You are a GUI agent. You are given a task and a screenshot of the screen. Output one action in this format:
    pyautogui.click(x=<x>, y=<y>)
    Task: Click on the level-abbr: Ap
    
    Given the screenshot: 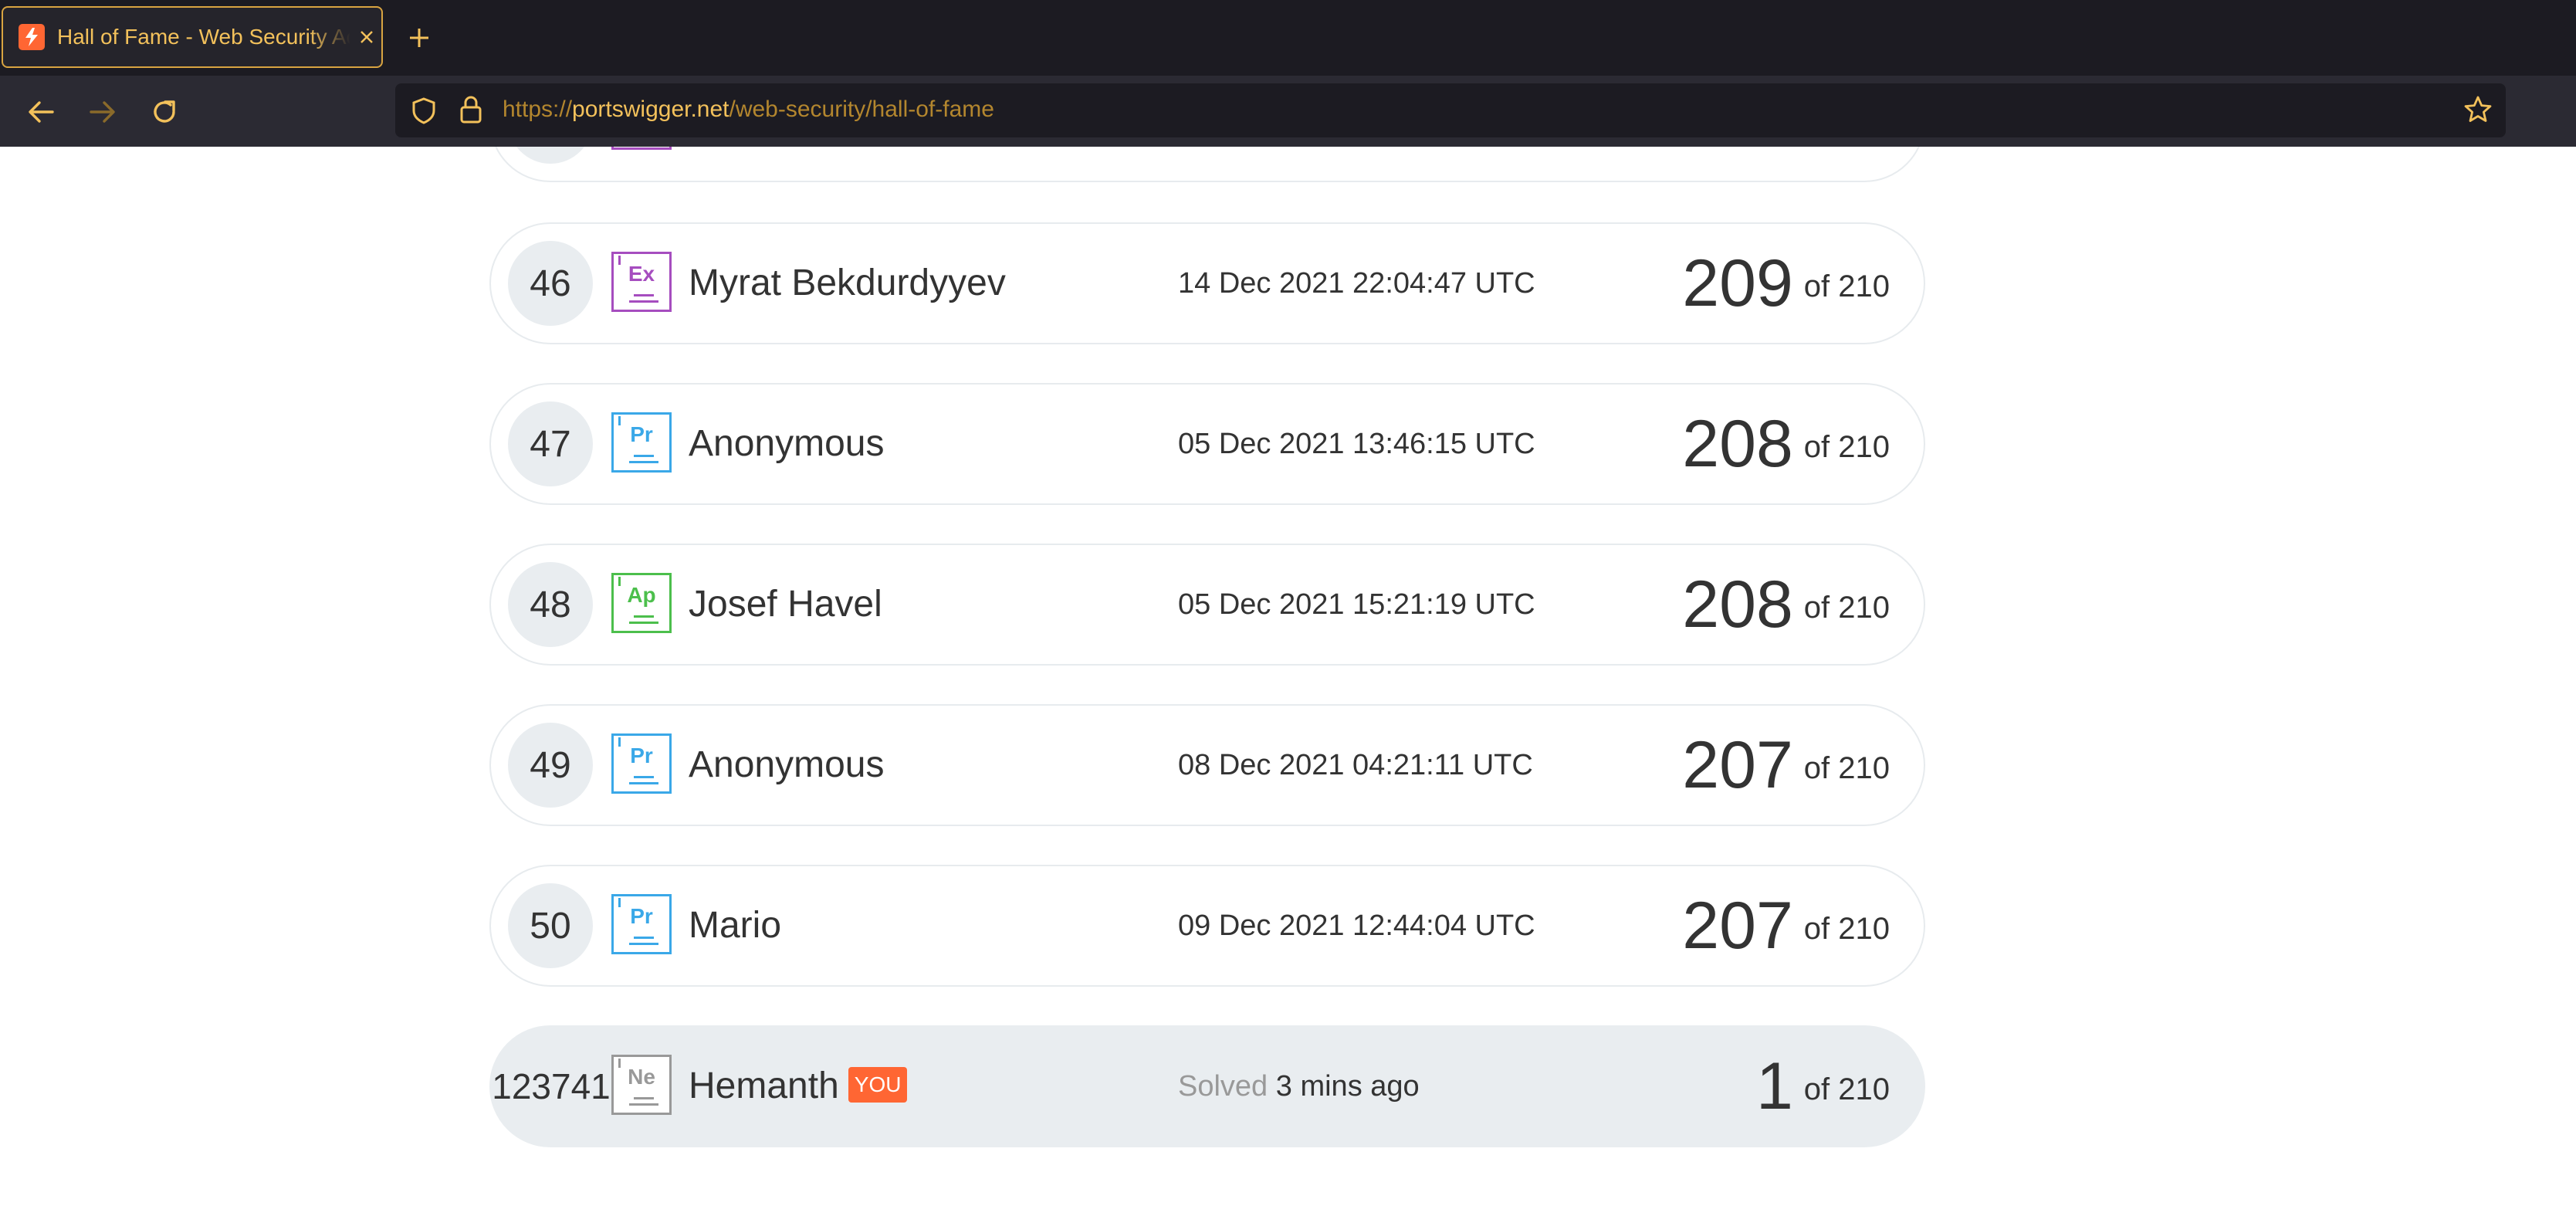 What is the action you would take?
    pyautogui.click(x=641, y=595)
    